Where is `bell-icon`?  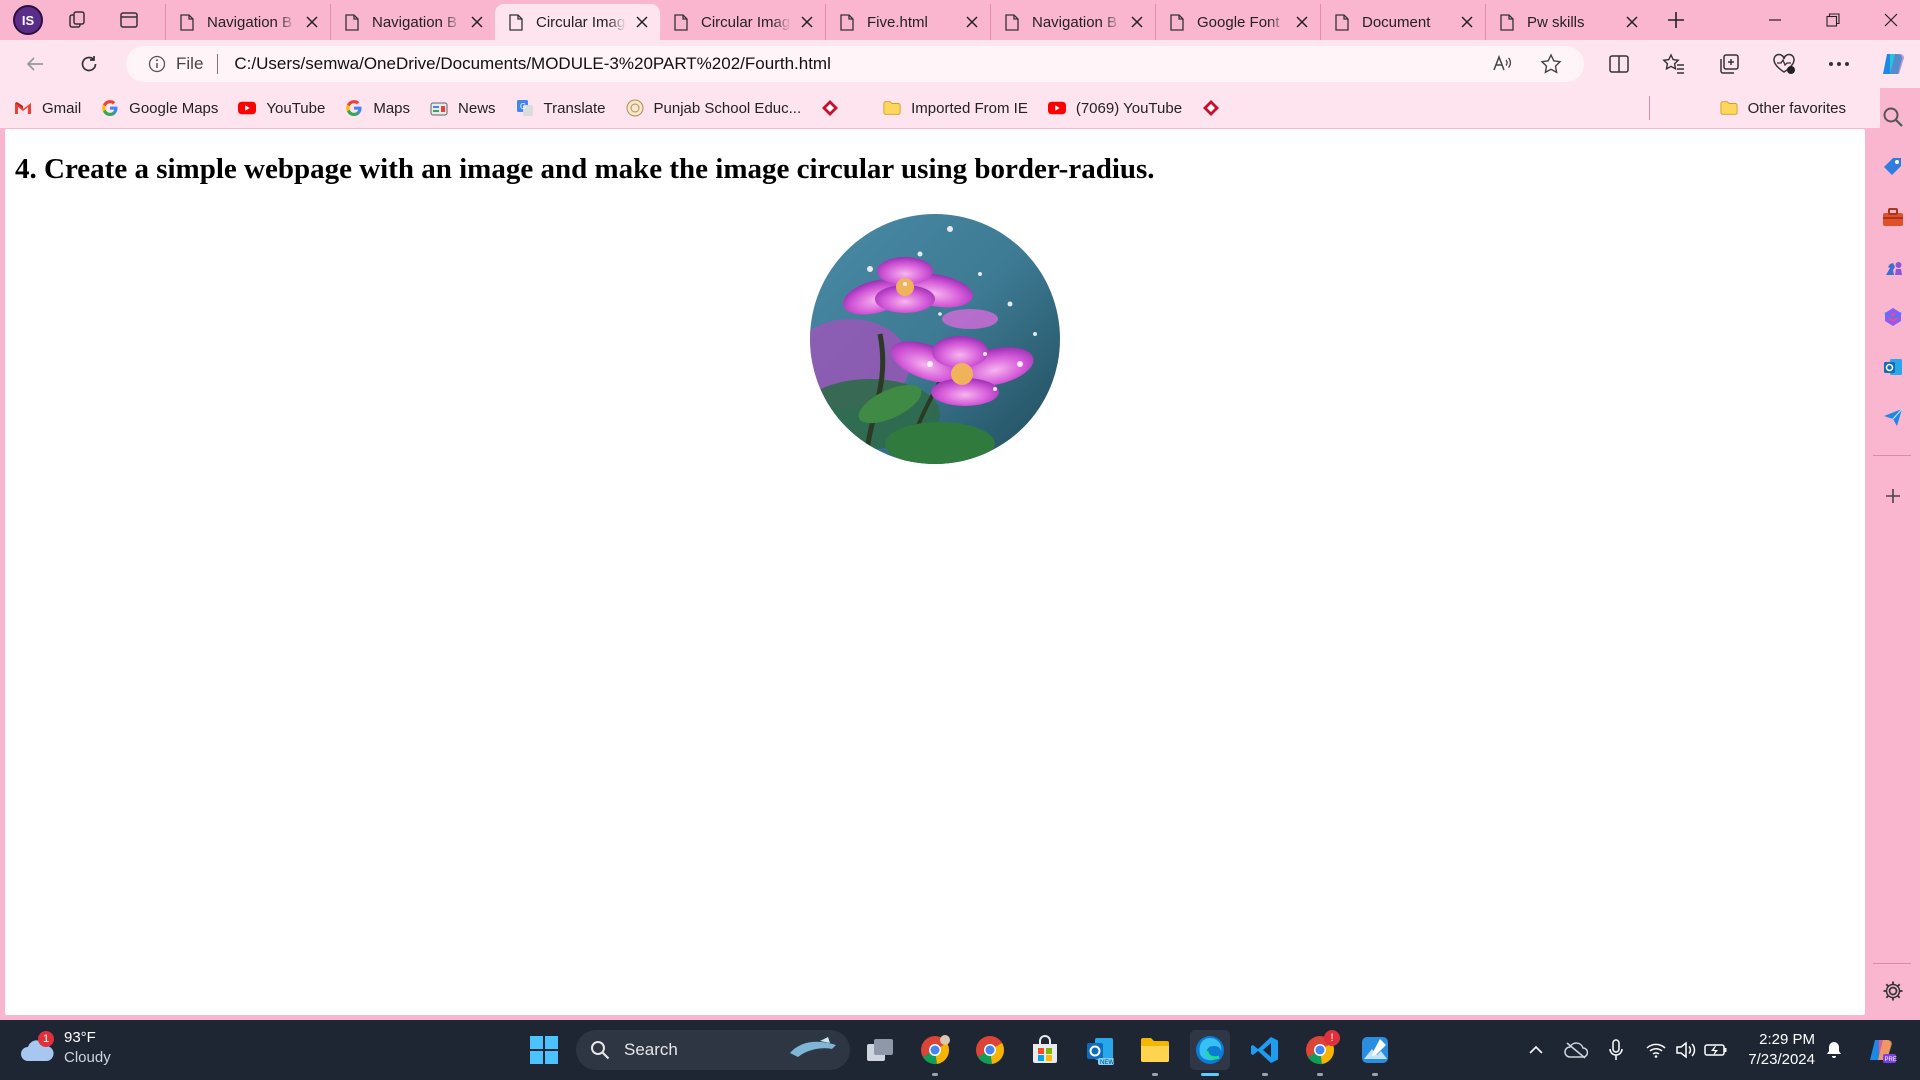 bell-icon is located at coordinates (1834, 1050).